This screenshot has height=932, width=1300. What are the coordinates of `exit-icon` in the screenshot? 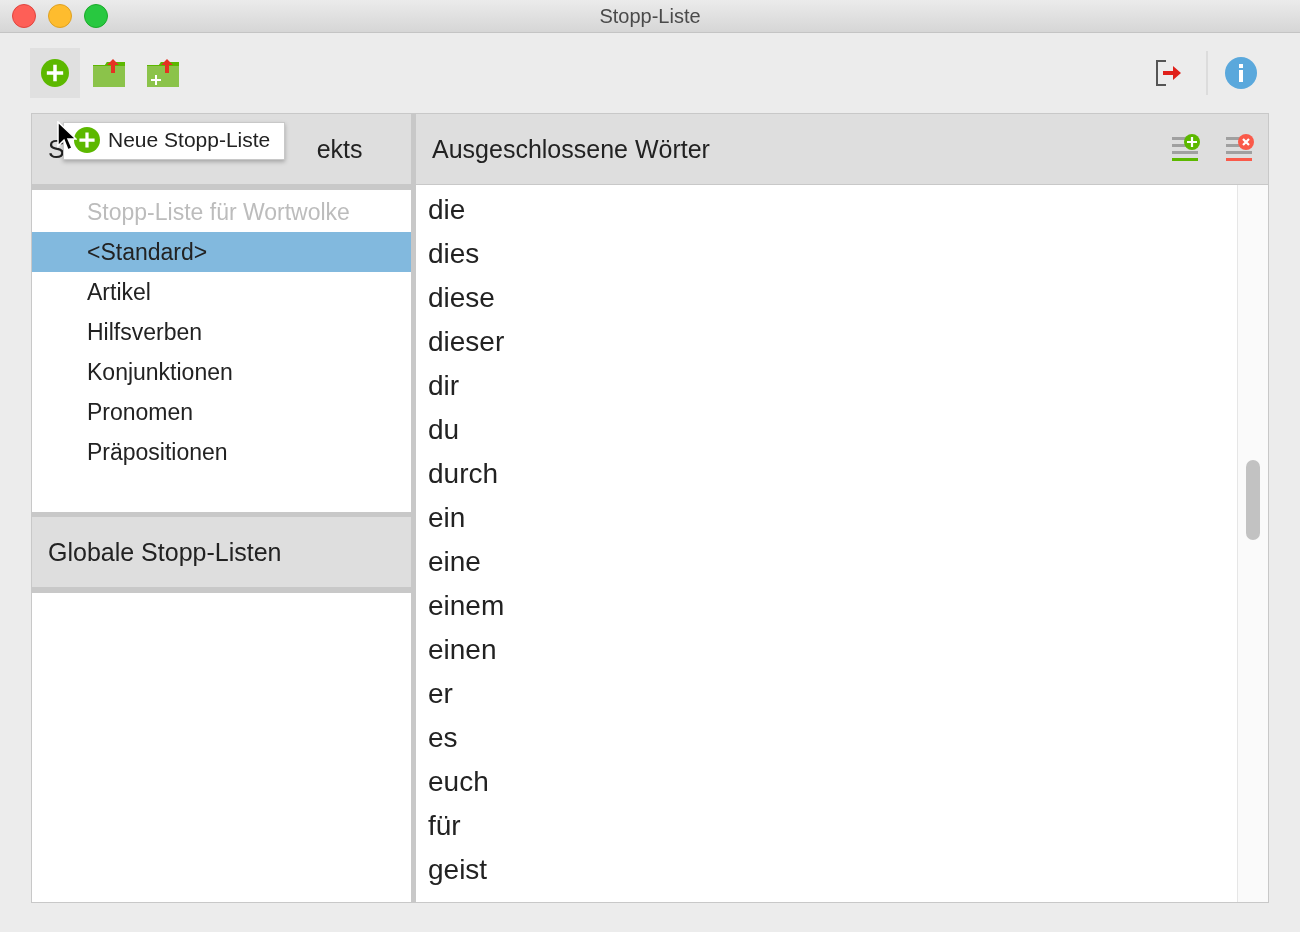 It's located at (1169, 73).